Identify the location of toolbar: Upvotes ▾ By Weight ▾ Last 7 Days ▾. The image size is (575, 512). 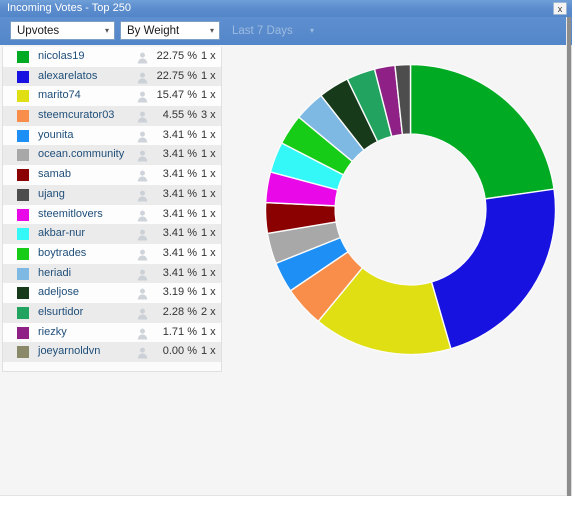
(286, 31).